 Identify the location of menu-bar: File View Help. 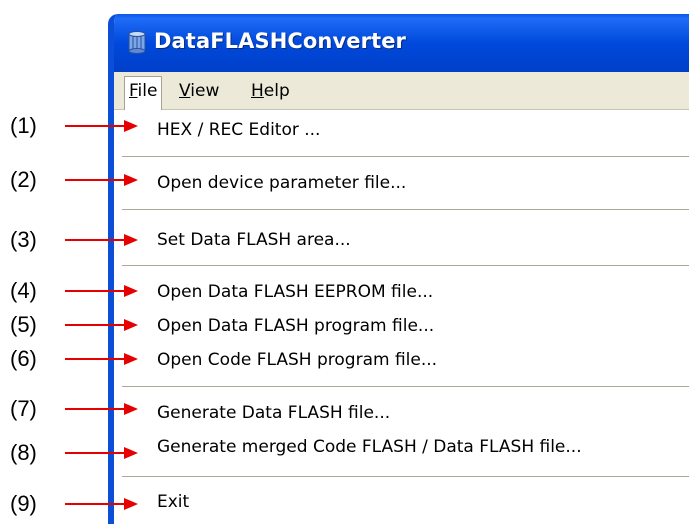
(401, 91).